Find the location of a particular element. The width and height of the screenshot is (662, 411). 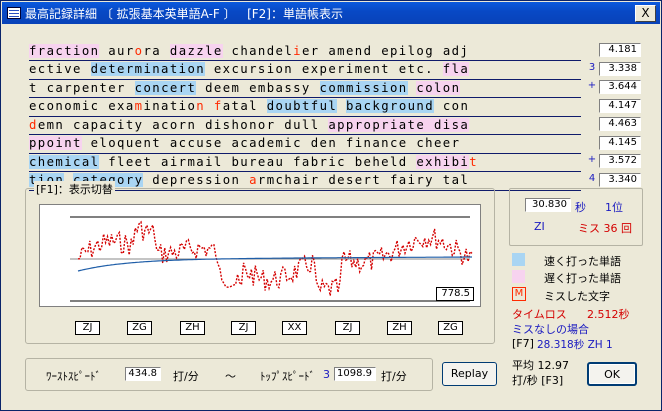

miss-count: ミス 36 回 is located at coordinates (605, 228).